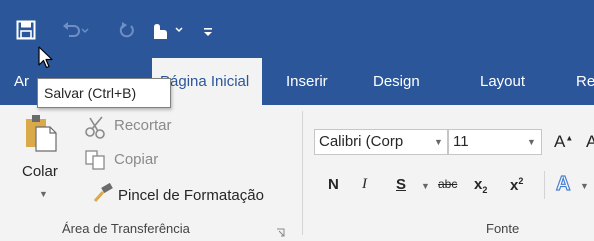 The width and height of the screenshot is (594, 241). What do you see at coordinates (143, 125) in the screenshot?
I see `cut-button: Recortar` at bounding box center [143, 125].